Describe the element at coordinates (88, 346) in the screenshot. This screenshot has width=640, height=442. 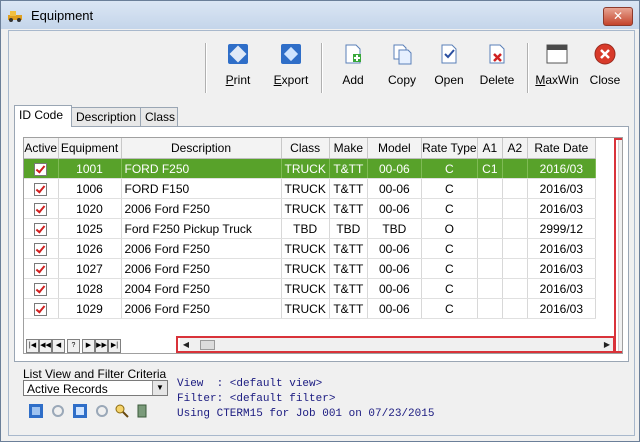
I see `next-record-button: ▶` at that location.